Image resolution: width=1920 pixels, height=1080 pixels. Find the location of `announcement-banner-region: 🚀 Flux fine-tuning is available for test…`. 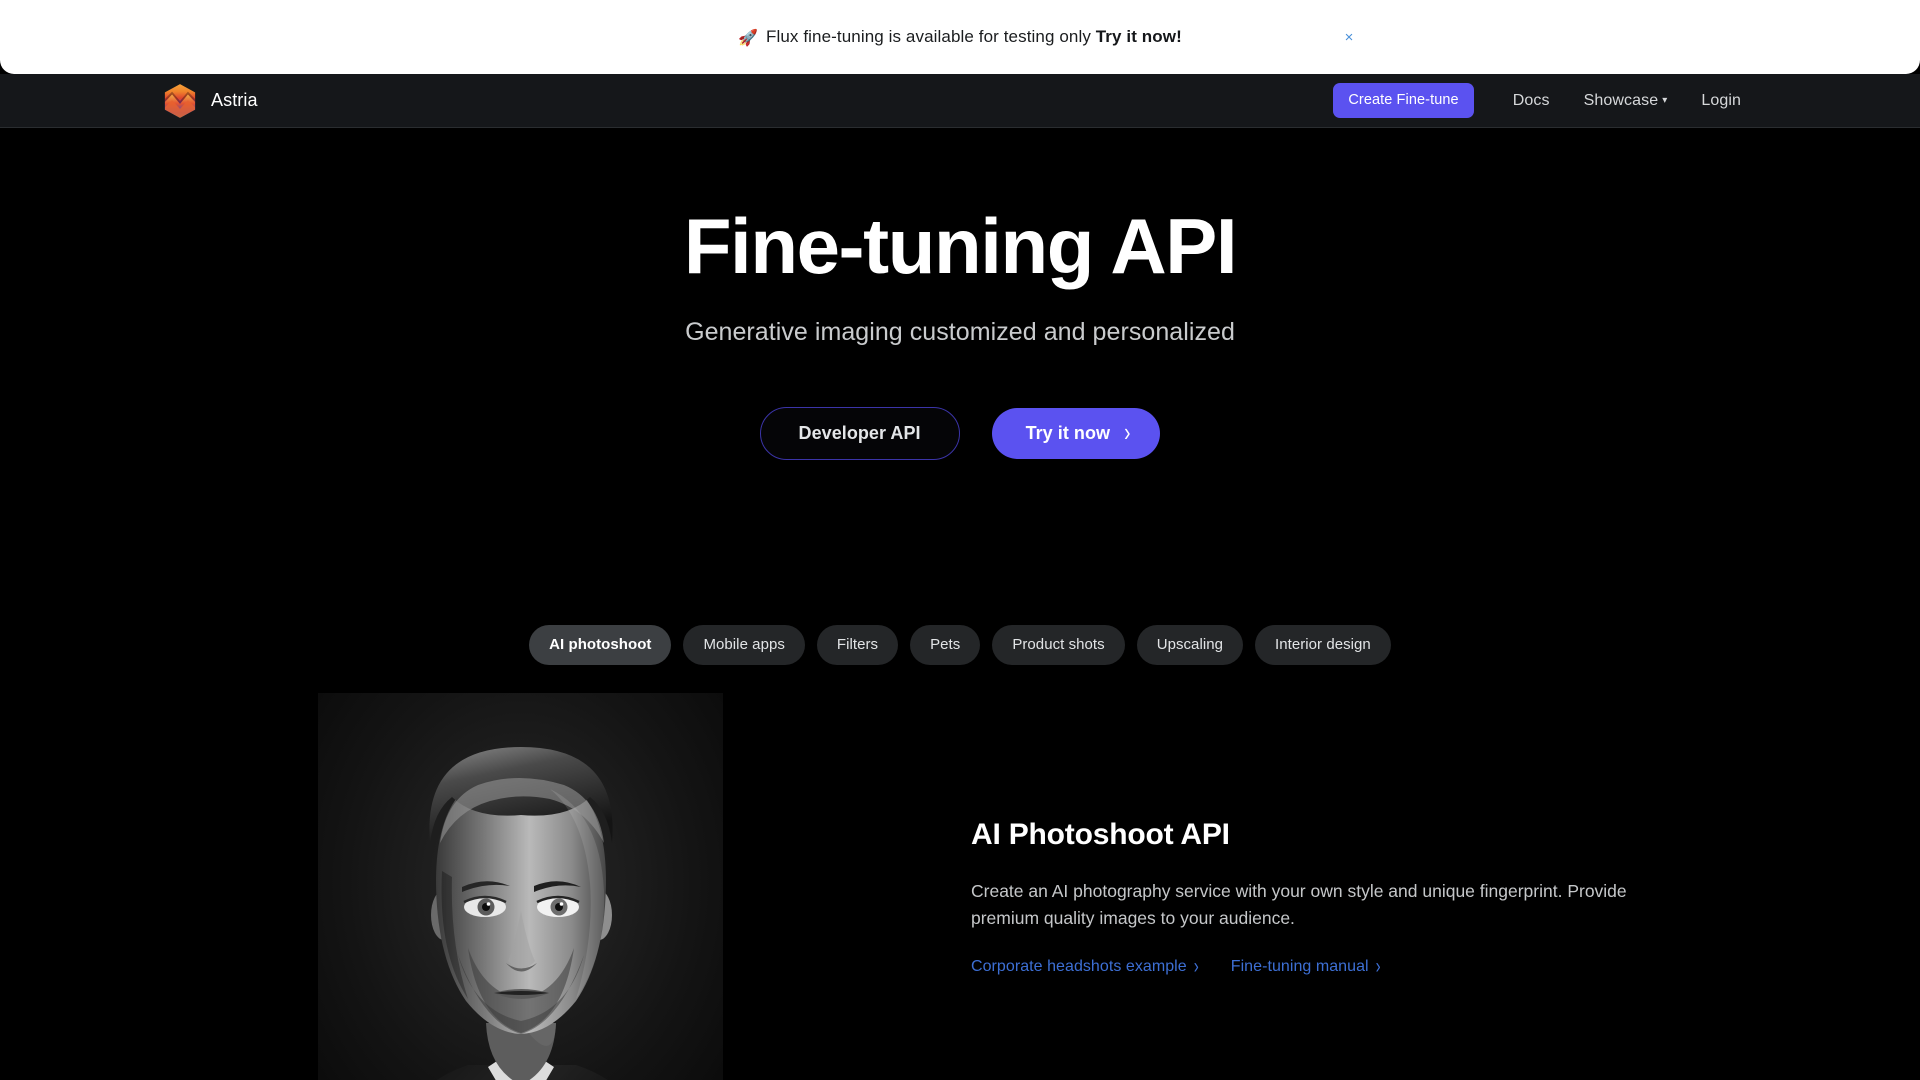

announcement-banner-region: 🚀 Flux fine-tuning is available for test… is located at coordinates (960, 37).